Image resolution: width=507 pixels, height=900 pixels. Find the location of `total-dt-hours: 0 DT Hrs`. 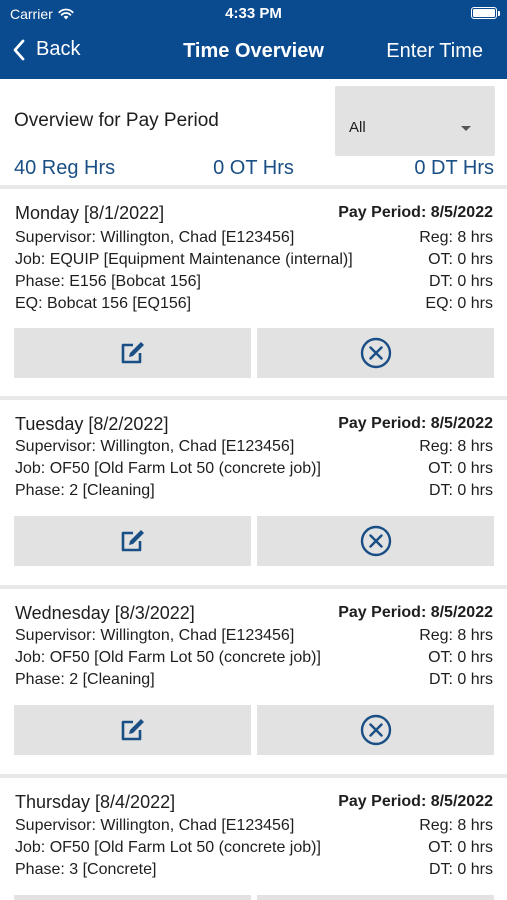

total-dt-hours: 0 DT Hrs is located at coordinates (454, 168).